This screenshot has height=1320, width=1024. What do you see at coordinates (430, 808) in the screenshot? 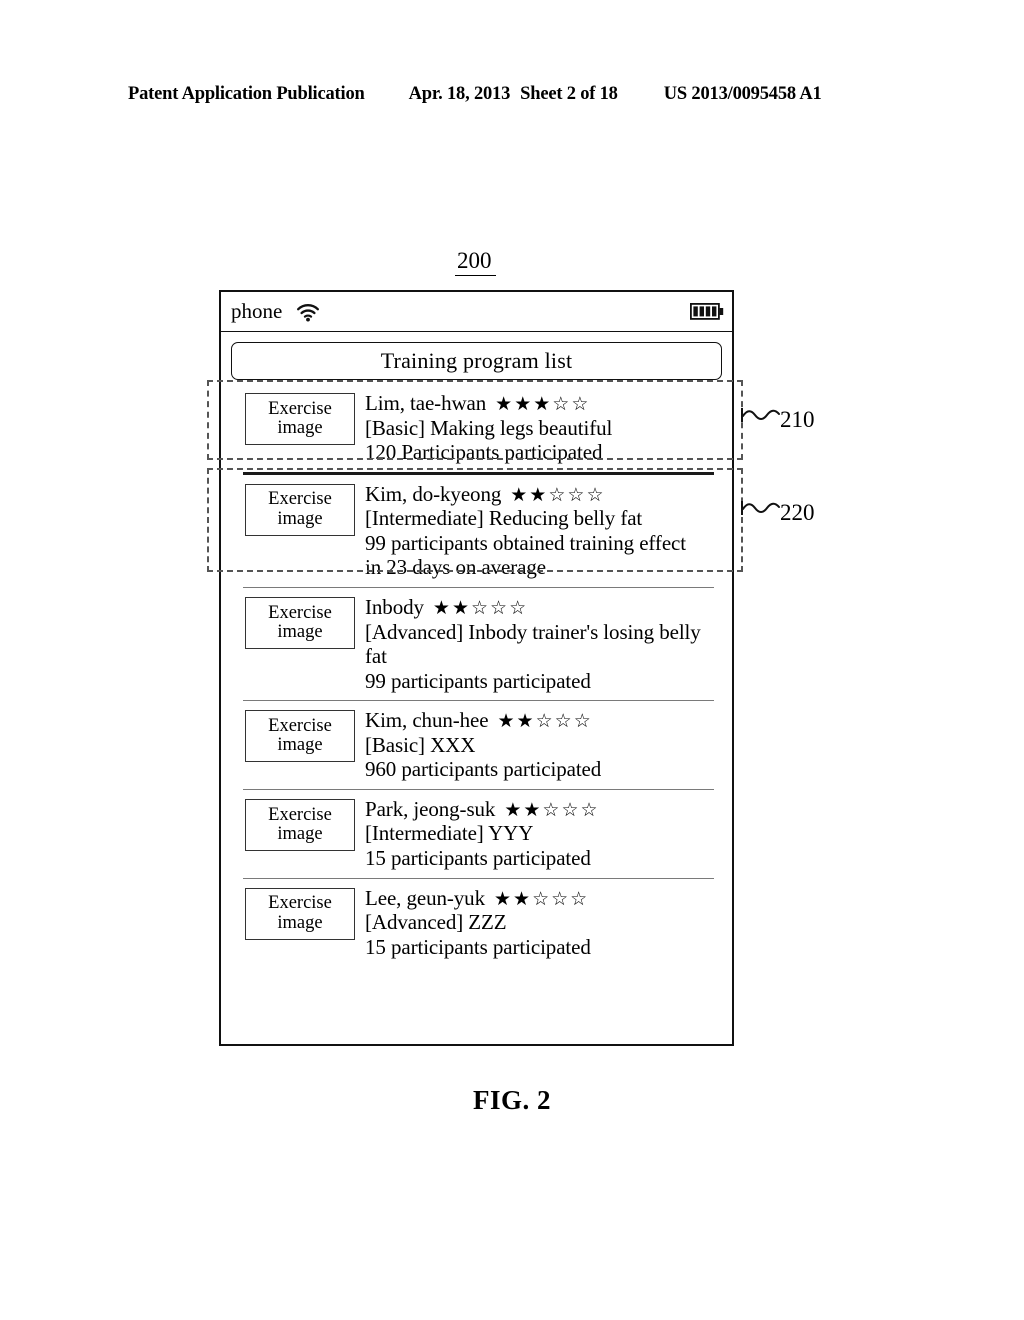
I see `trainer-name: Park, jeong-suk` at bounding box center [430, 808].